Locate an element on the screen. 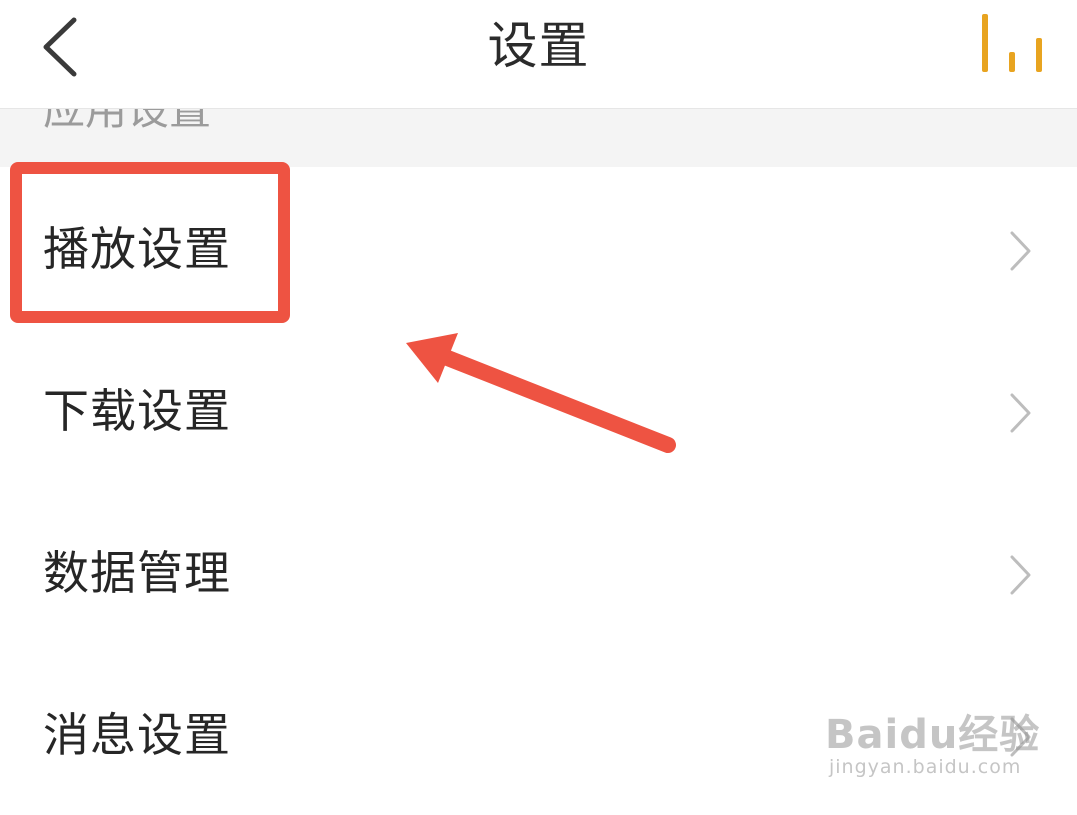  watermark: Baidu经验 jingyan.baidu.com is located at coordinates (945, 740).